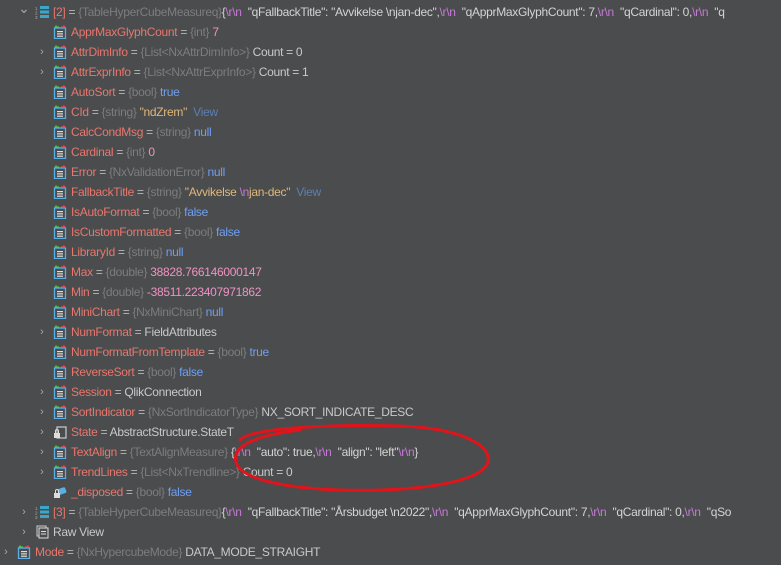  Describe the element at coordinates (390, 112) in the screenshot. I see `tree-row: CId = {string} "ndZrem" View` at that location.